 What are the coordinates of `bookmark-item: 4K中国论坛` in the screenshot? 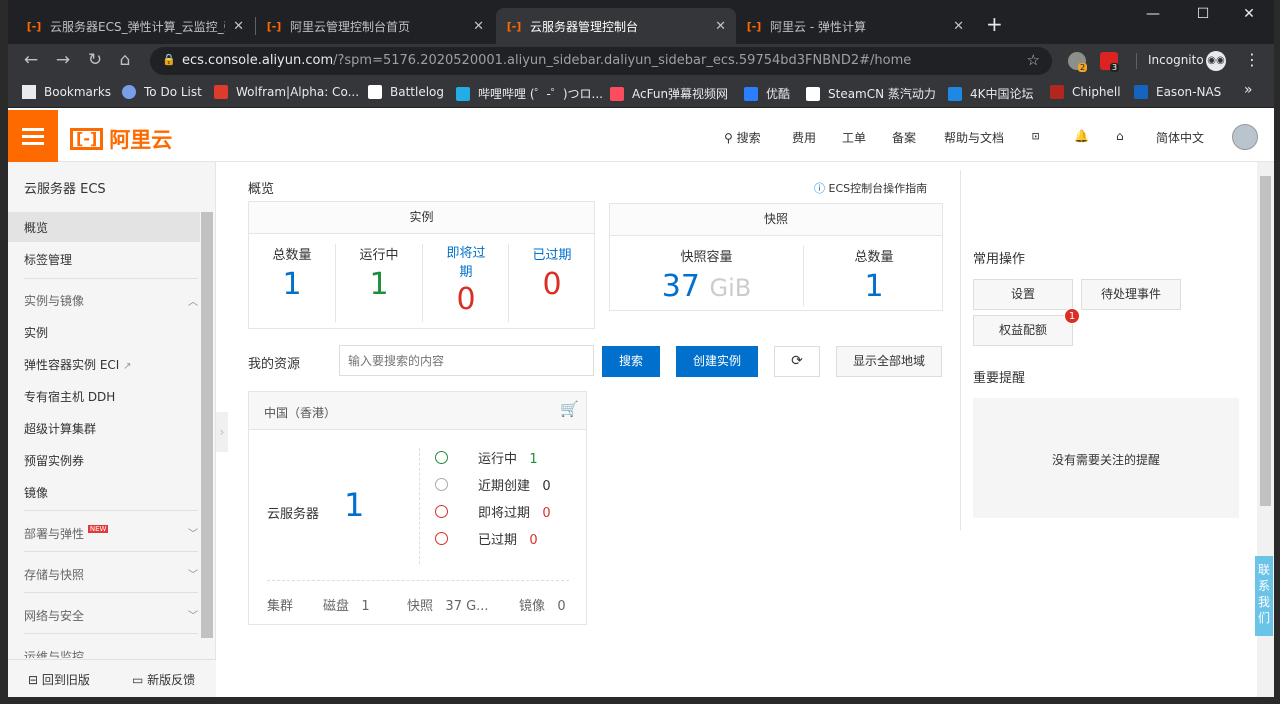 It's located at (991, 93).